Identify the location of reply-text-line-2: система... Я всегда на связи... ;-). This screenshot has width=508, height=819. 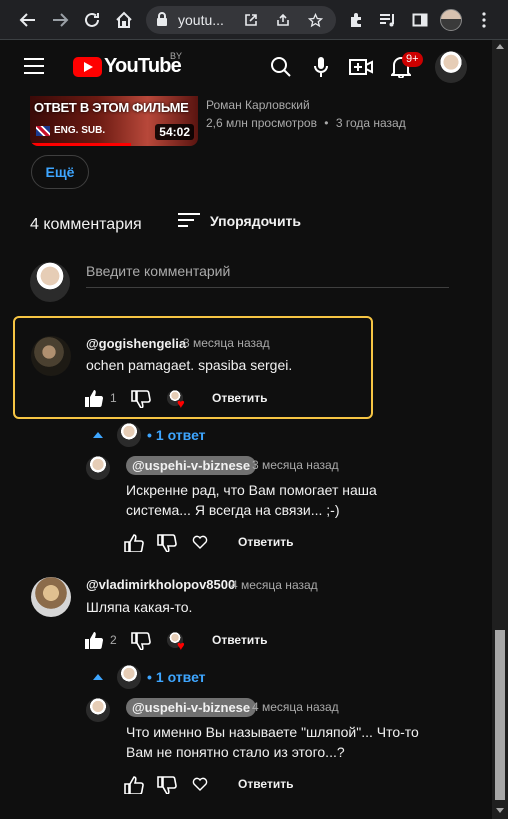
(233, 510).